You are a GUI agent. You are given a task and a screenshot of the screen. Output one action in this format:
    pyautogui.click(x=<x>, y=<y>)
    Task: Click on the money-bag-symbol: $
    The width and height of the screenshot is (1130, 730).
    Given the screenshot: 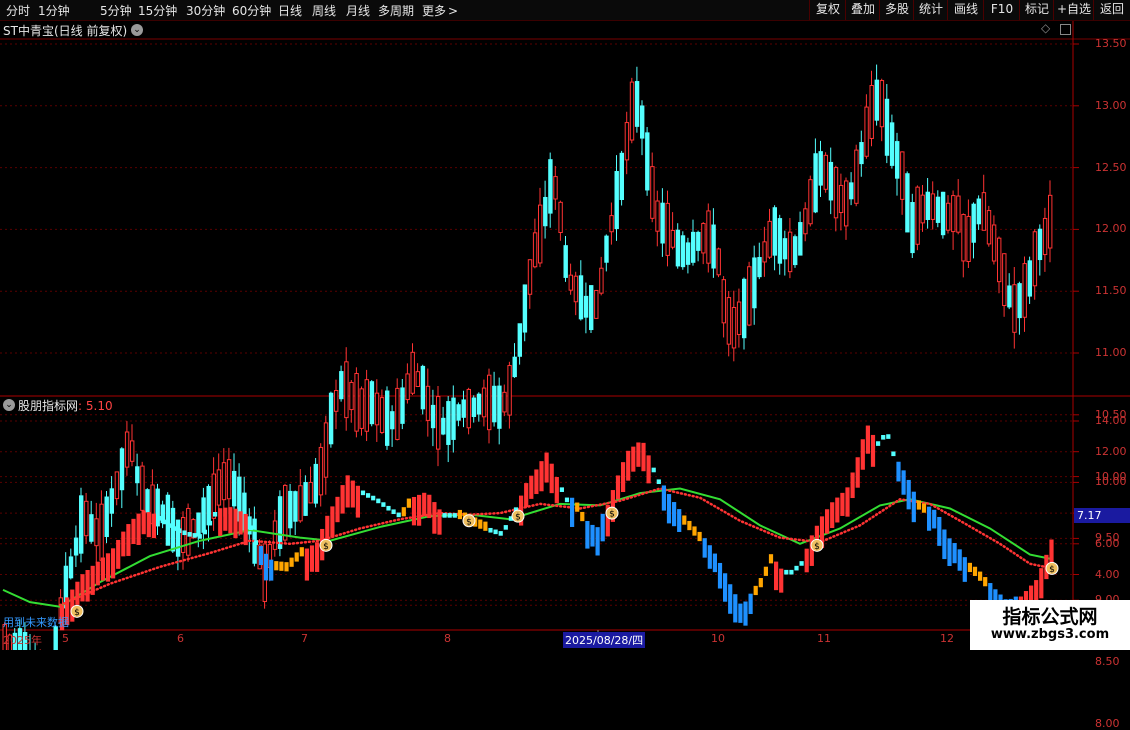 What is the action you would take?
    pyautogui.click(x=77, y=613)
    